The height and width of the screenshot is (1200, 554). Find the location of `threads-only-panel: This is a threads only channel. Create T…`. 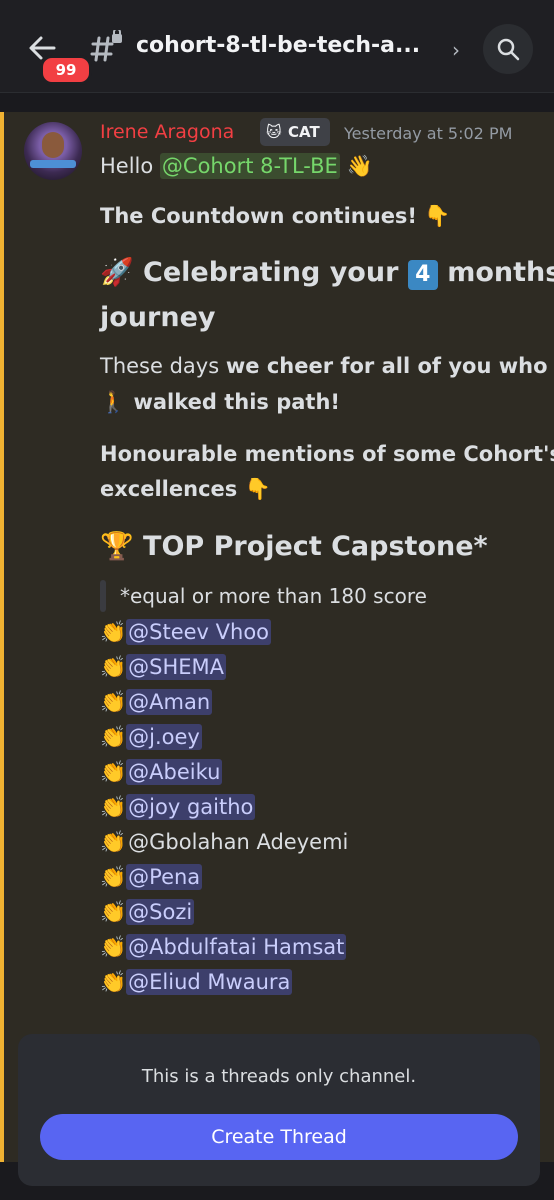

threads-only-panel: This is a threads only channel. Create T… is located at coordinates (279, 1110).